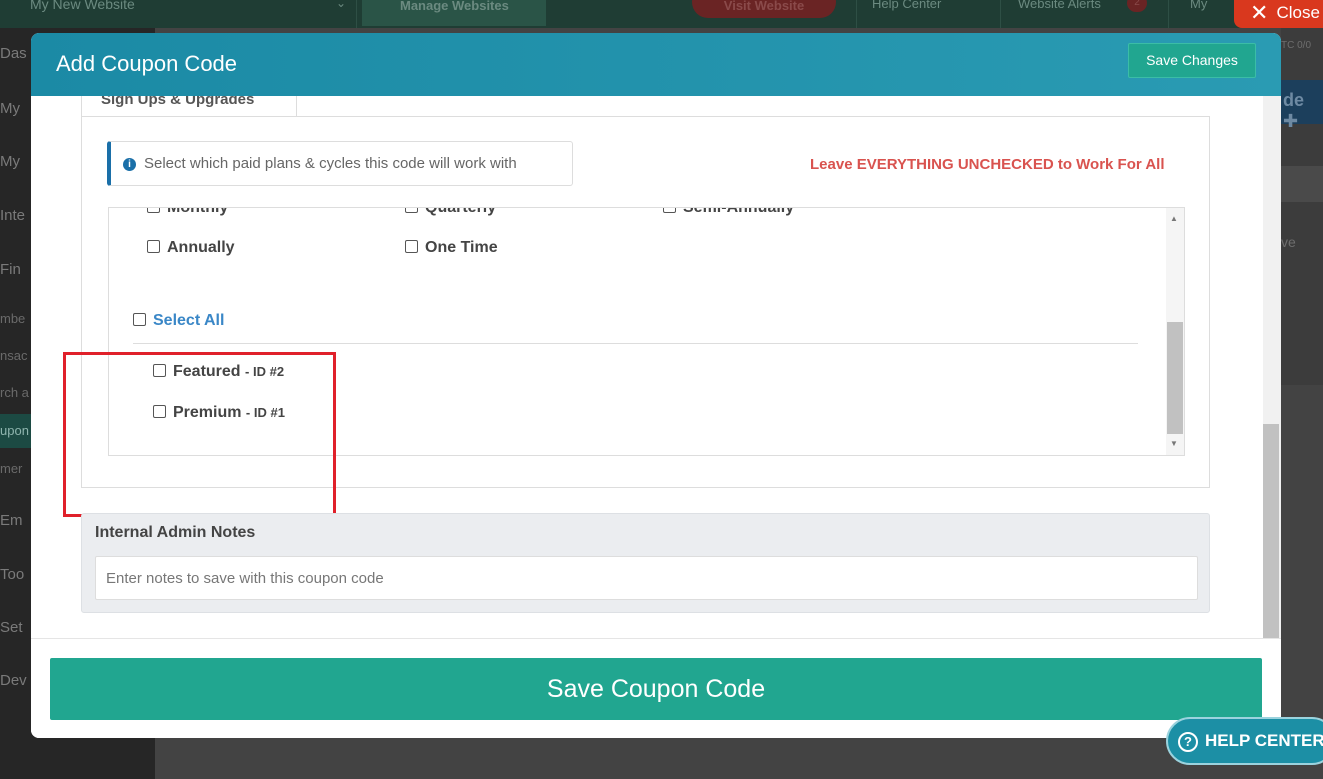 This screenshot has height=779, width=1323. What do you see at coordinates (11, 520) in the screenshot?
I see `sidebar-item: Em` at bounding box center [11, 520].